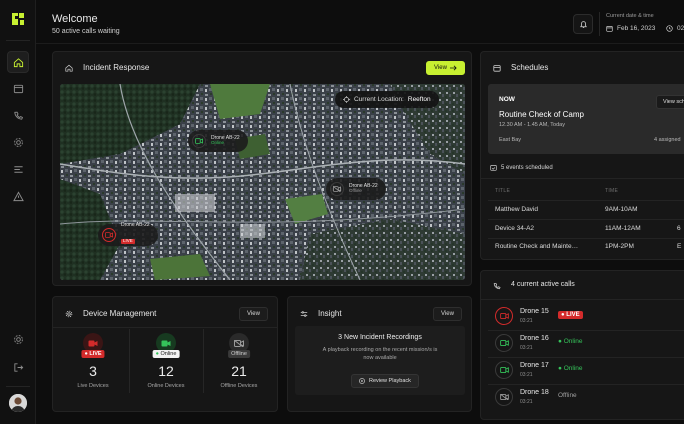 This screenshot has height=424, width=684. I want to click on list-icon, so click(18, 169).